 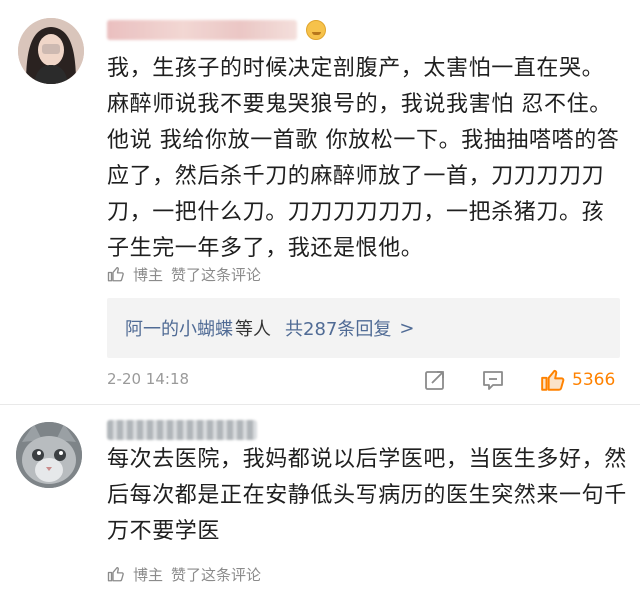 I want to click on chevron-right-icon: >, so click(x=407, y=328).